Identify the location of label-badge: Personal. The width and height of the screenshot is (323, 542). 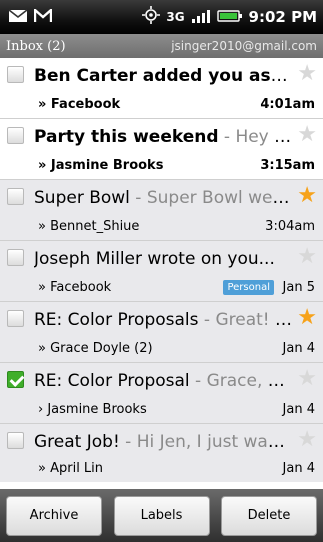
(248, 287).